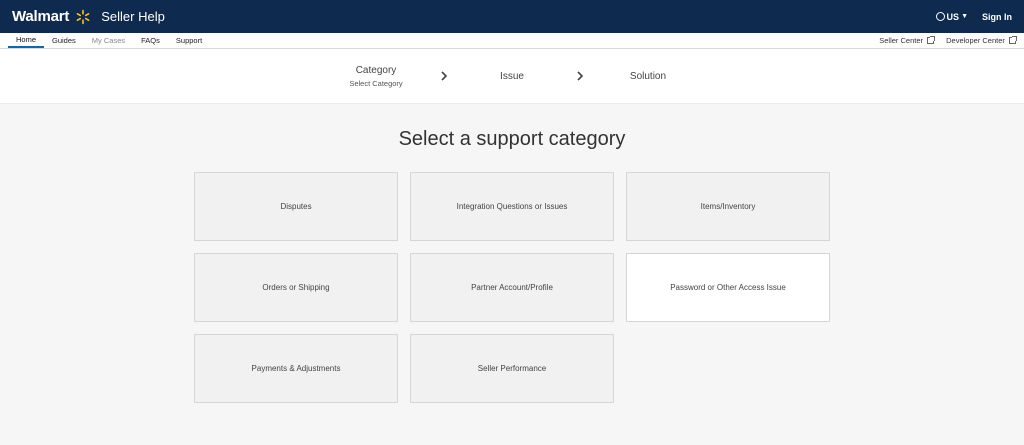  Describe the element at coordinates (512, 16) in the screenshot. I see `top-header: Walmart Seller Help US ▼ Sign In` at that location.